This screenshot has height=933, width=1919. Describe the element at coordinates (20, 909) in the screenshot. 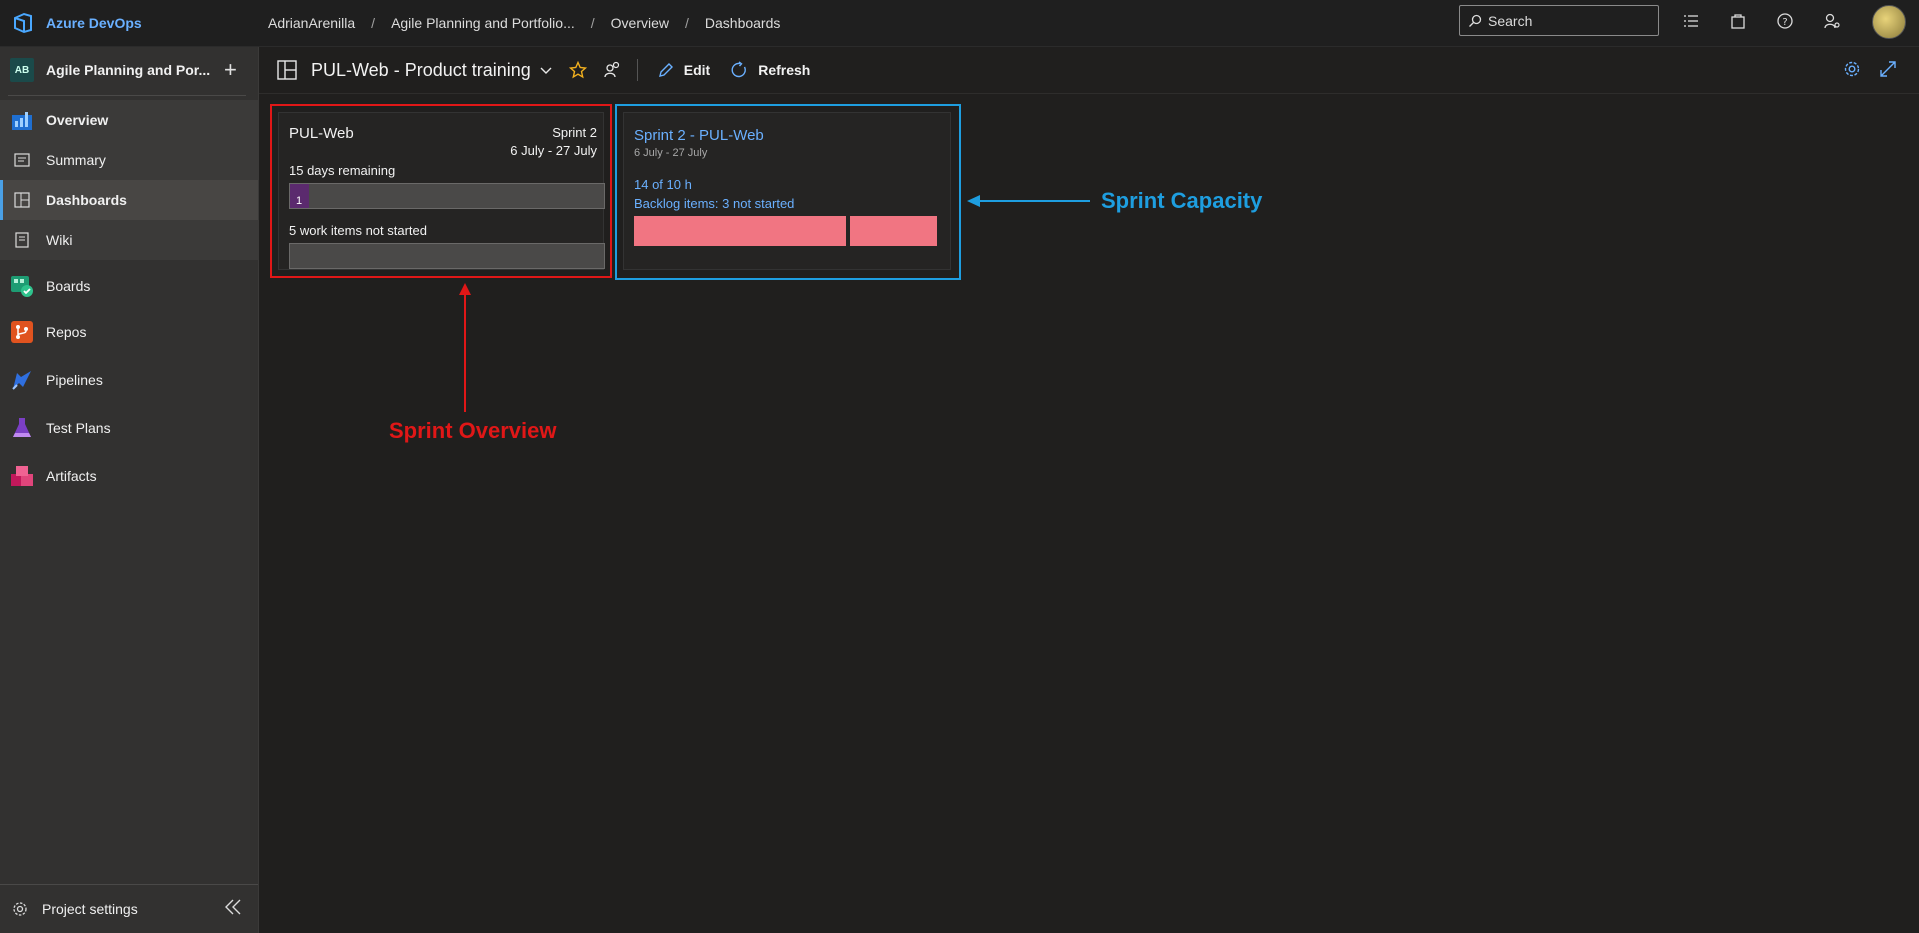

I see `gear-icon` at that location.